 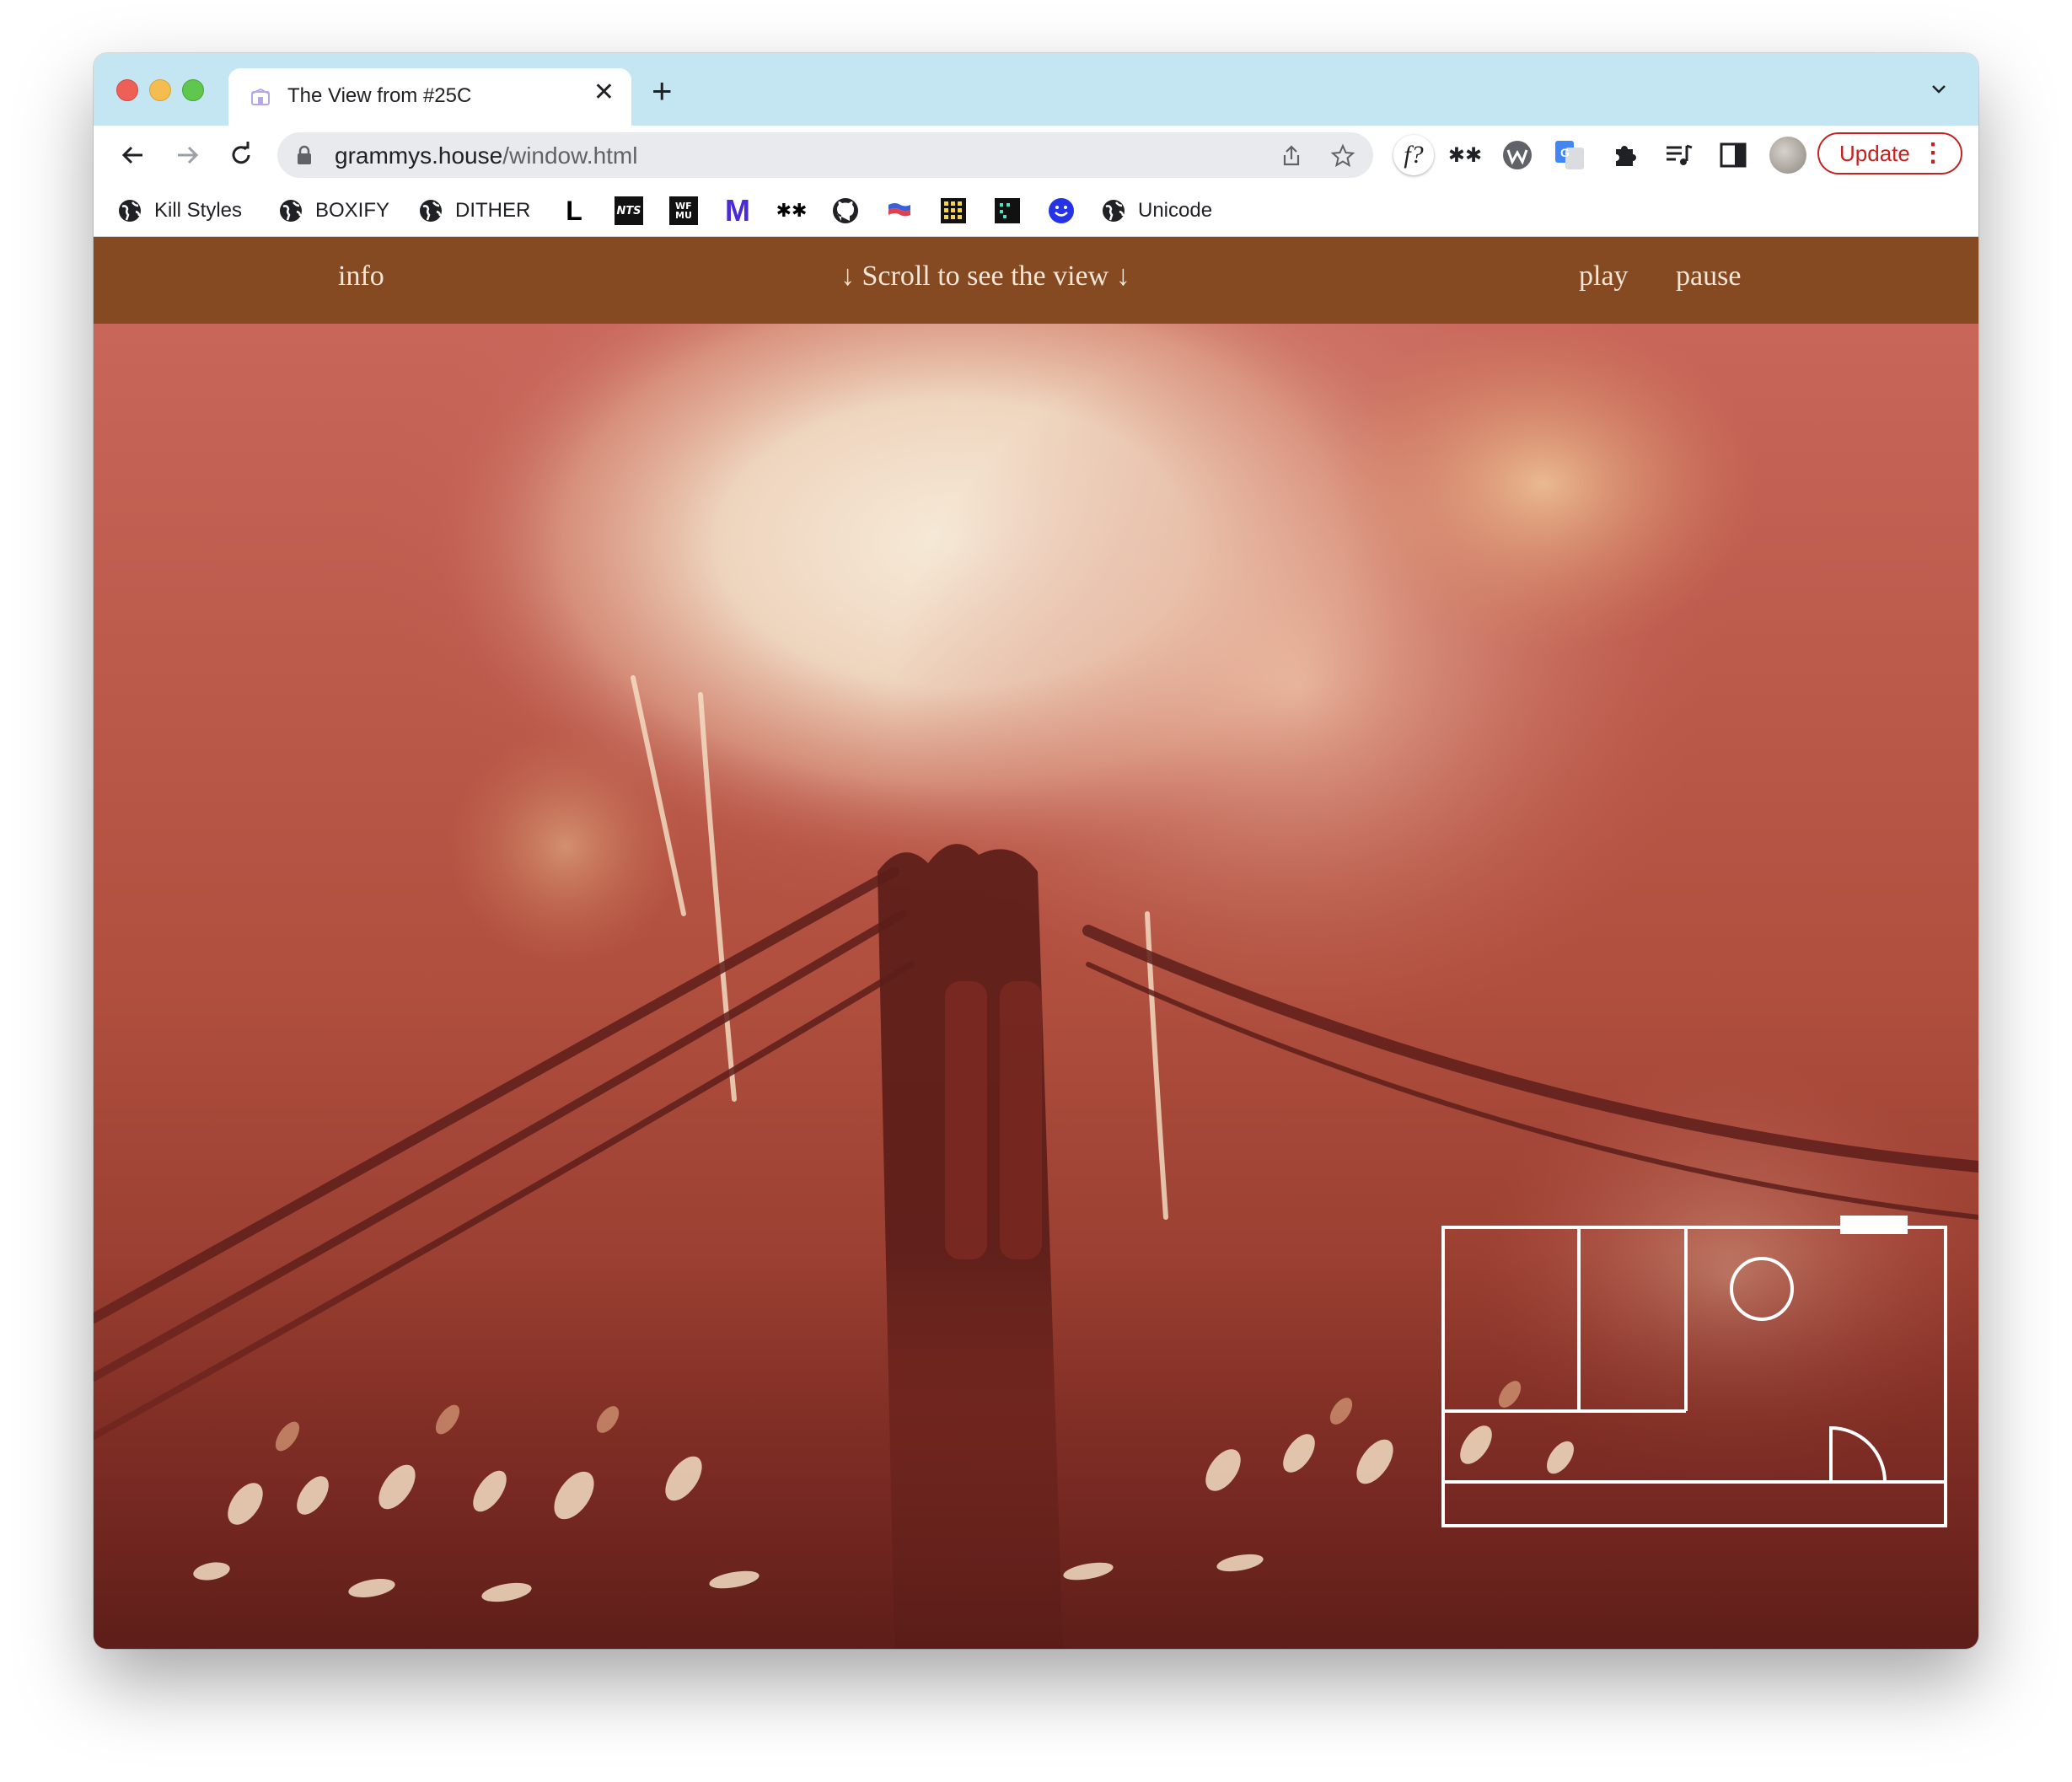 I want to click on tab-active: The View from #25C ✕, so click(x=429, y=97).